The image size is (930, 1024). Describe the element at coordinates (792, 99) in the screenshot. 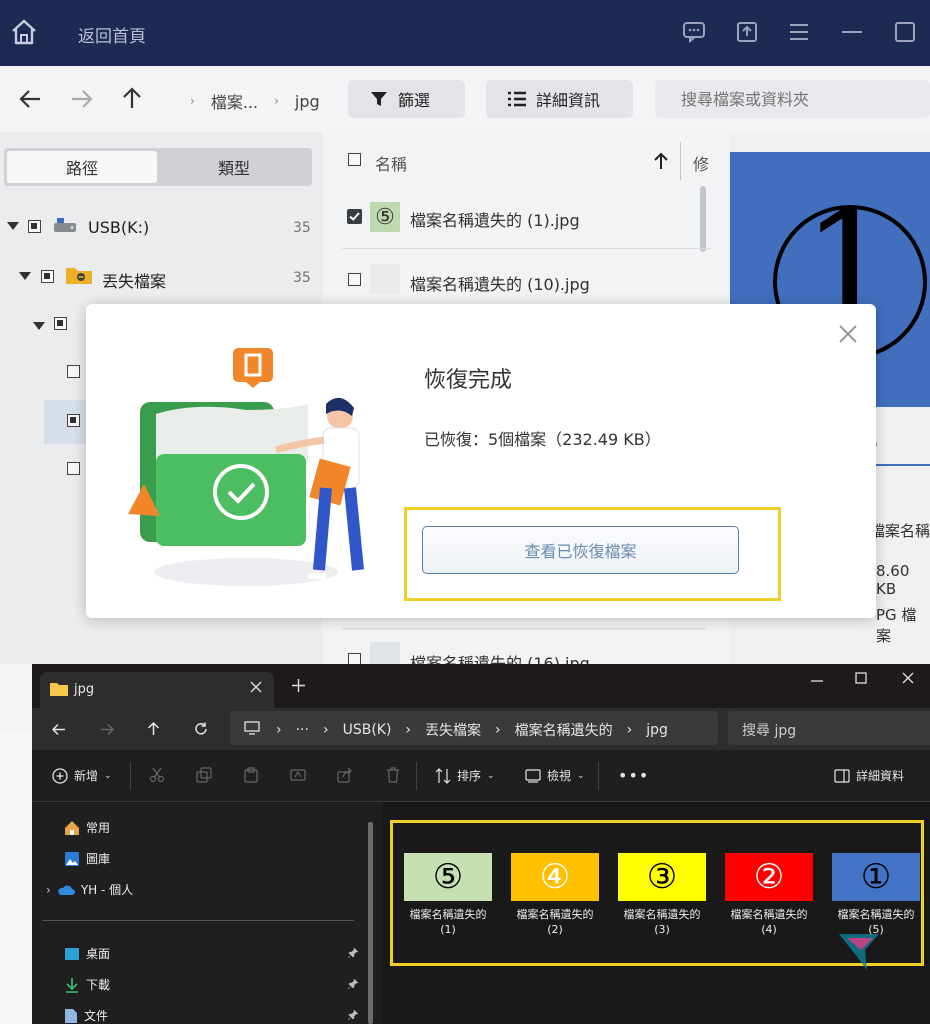

I see `search-input` at that location.